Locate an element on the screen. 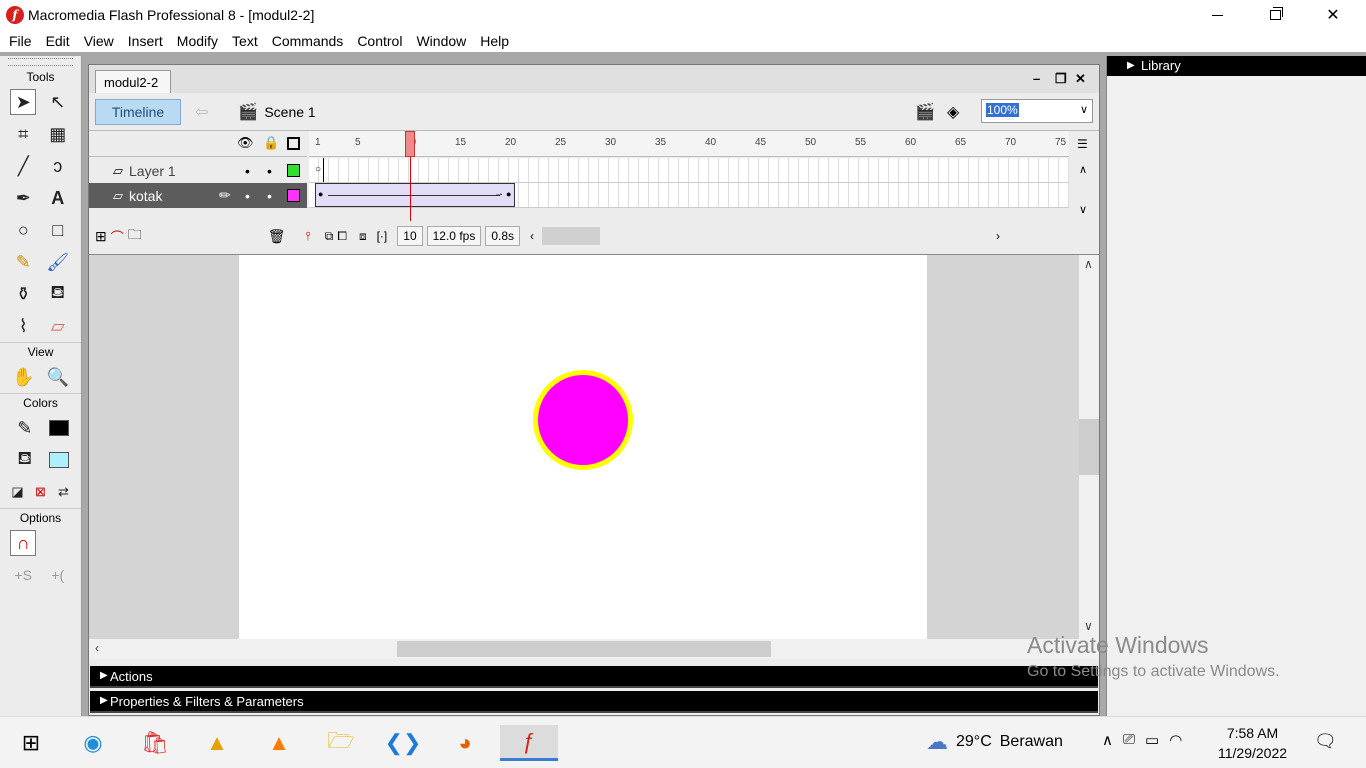 This screenshot has width=1366, height=768. back-arrow-icon: ⇦ is located at coordinates (201, 112).